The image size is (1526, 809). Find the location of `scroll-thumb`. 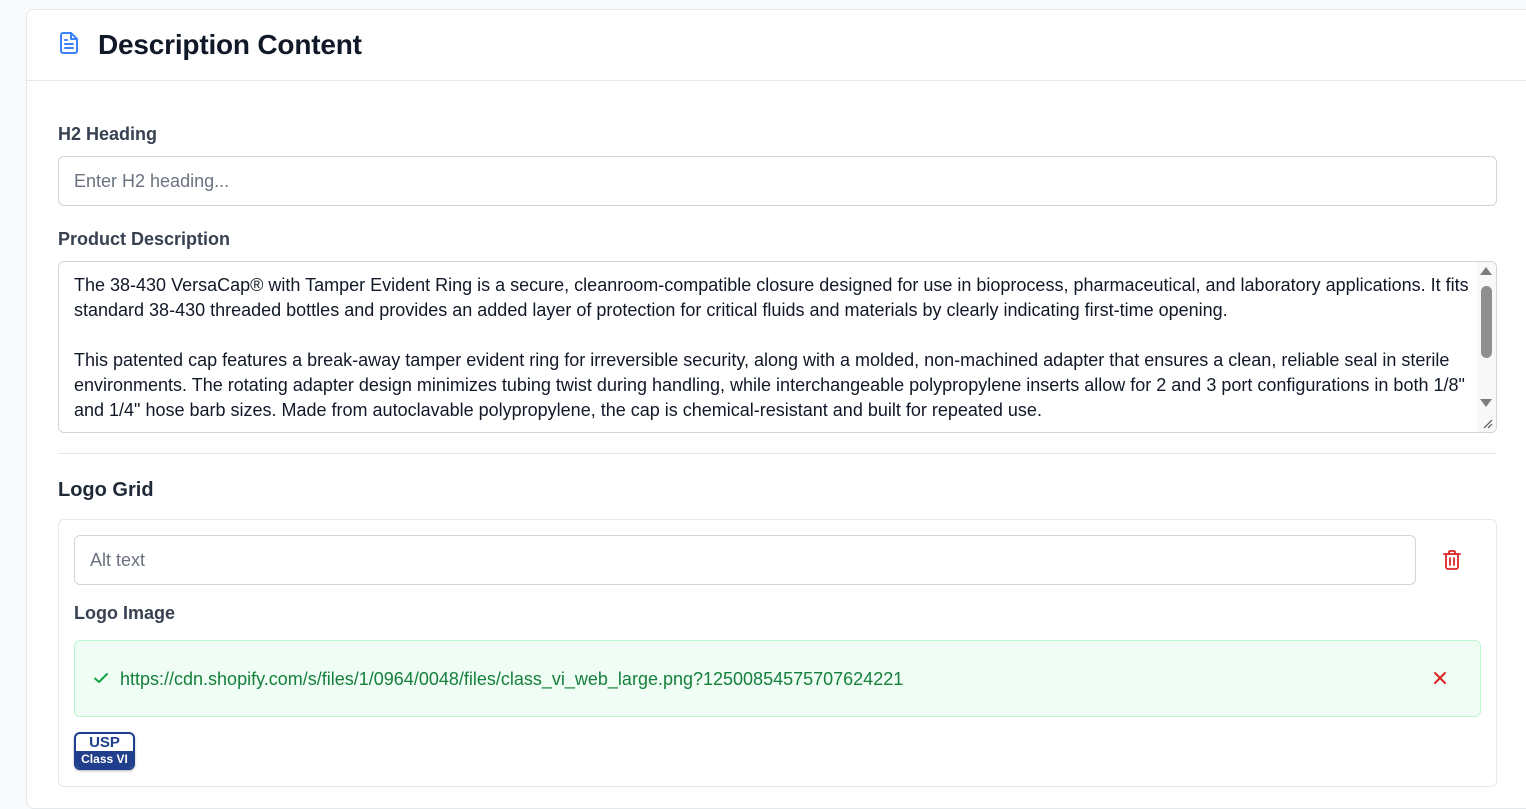

scroll-thumb is located at coordinates (1486, 322).